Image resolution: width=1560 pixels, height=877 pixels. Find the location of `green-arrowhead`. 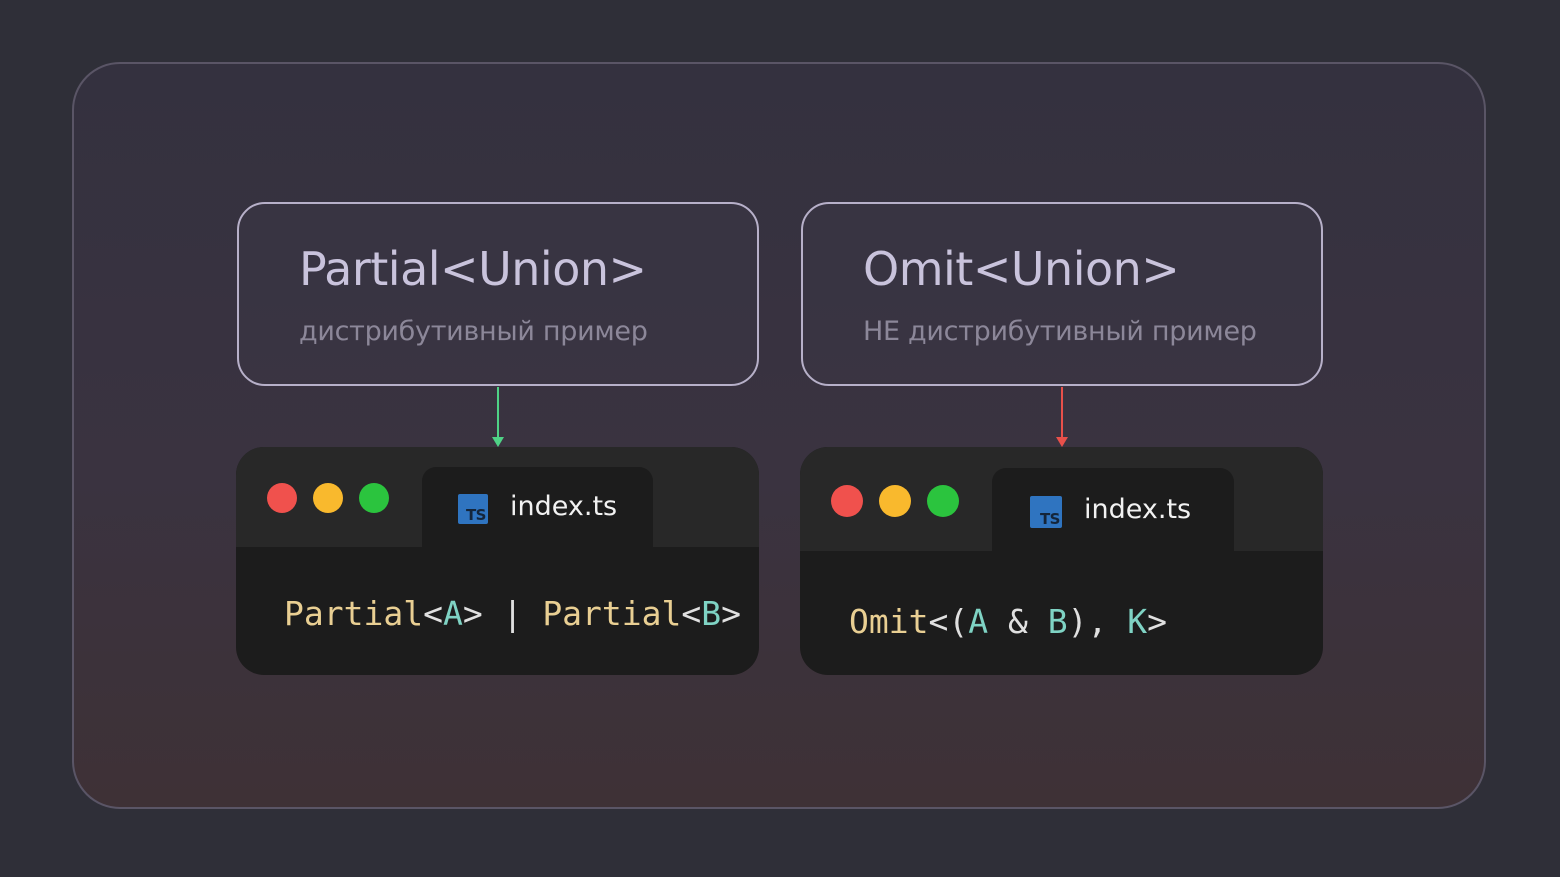

green-arrowhead is located at coordinates (498, 442).